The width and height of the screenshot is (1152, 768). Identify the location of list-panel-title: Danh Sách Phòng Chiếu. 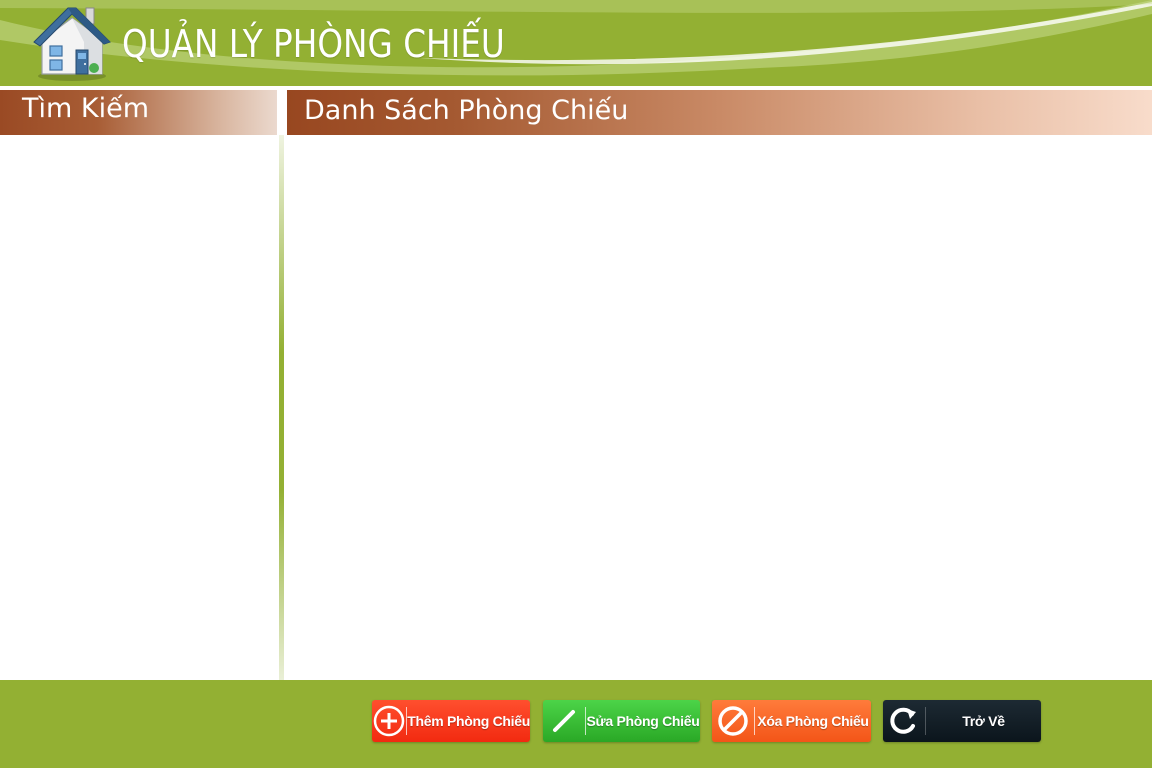
(466, 110).